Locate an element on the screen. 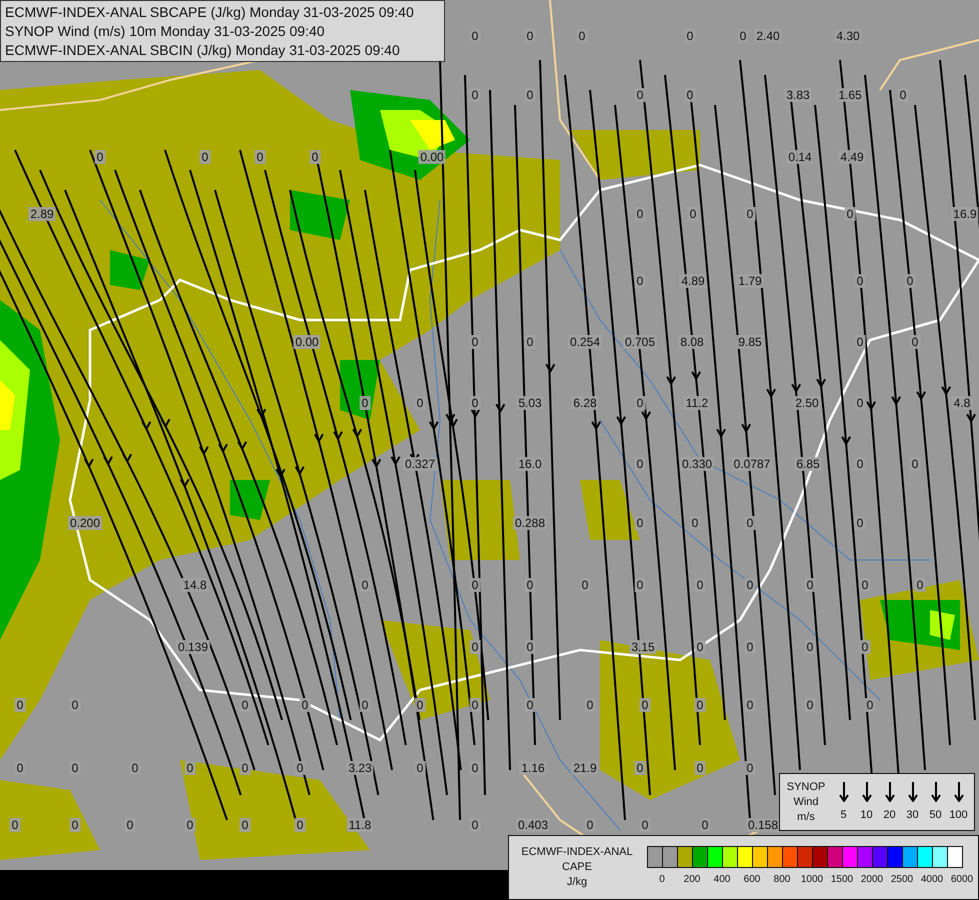 The image size is (979, 900). map-value: 0.14 is located at coordinates (800, 157).